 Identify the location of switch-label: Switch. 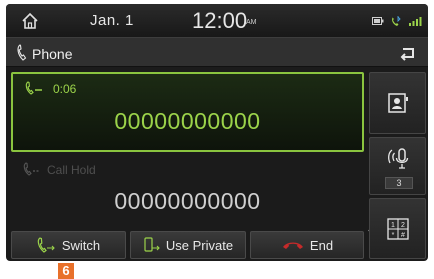
(81, 245).